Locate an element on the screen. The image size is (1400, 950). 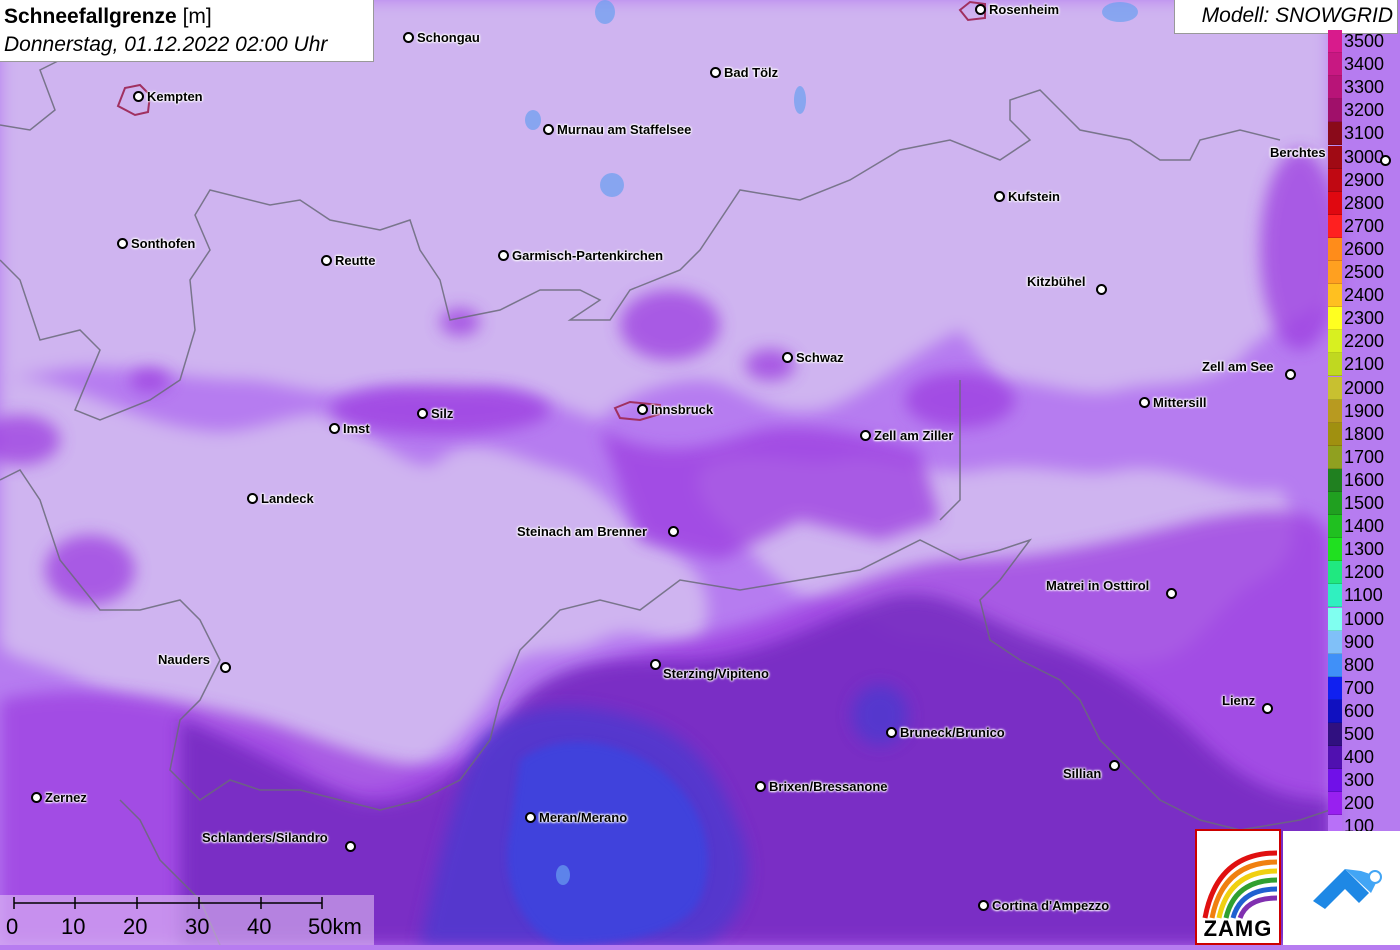
geosphere-icon is located at coordinates (1347, 889).